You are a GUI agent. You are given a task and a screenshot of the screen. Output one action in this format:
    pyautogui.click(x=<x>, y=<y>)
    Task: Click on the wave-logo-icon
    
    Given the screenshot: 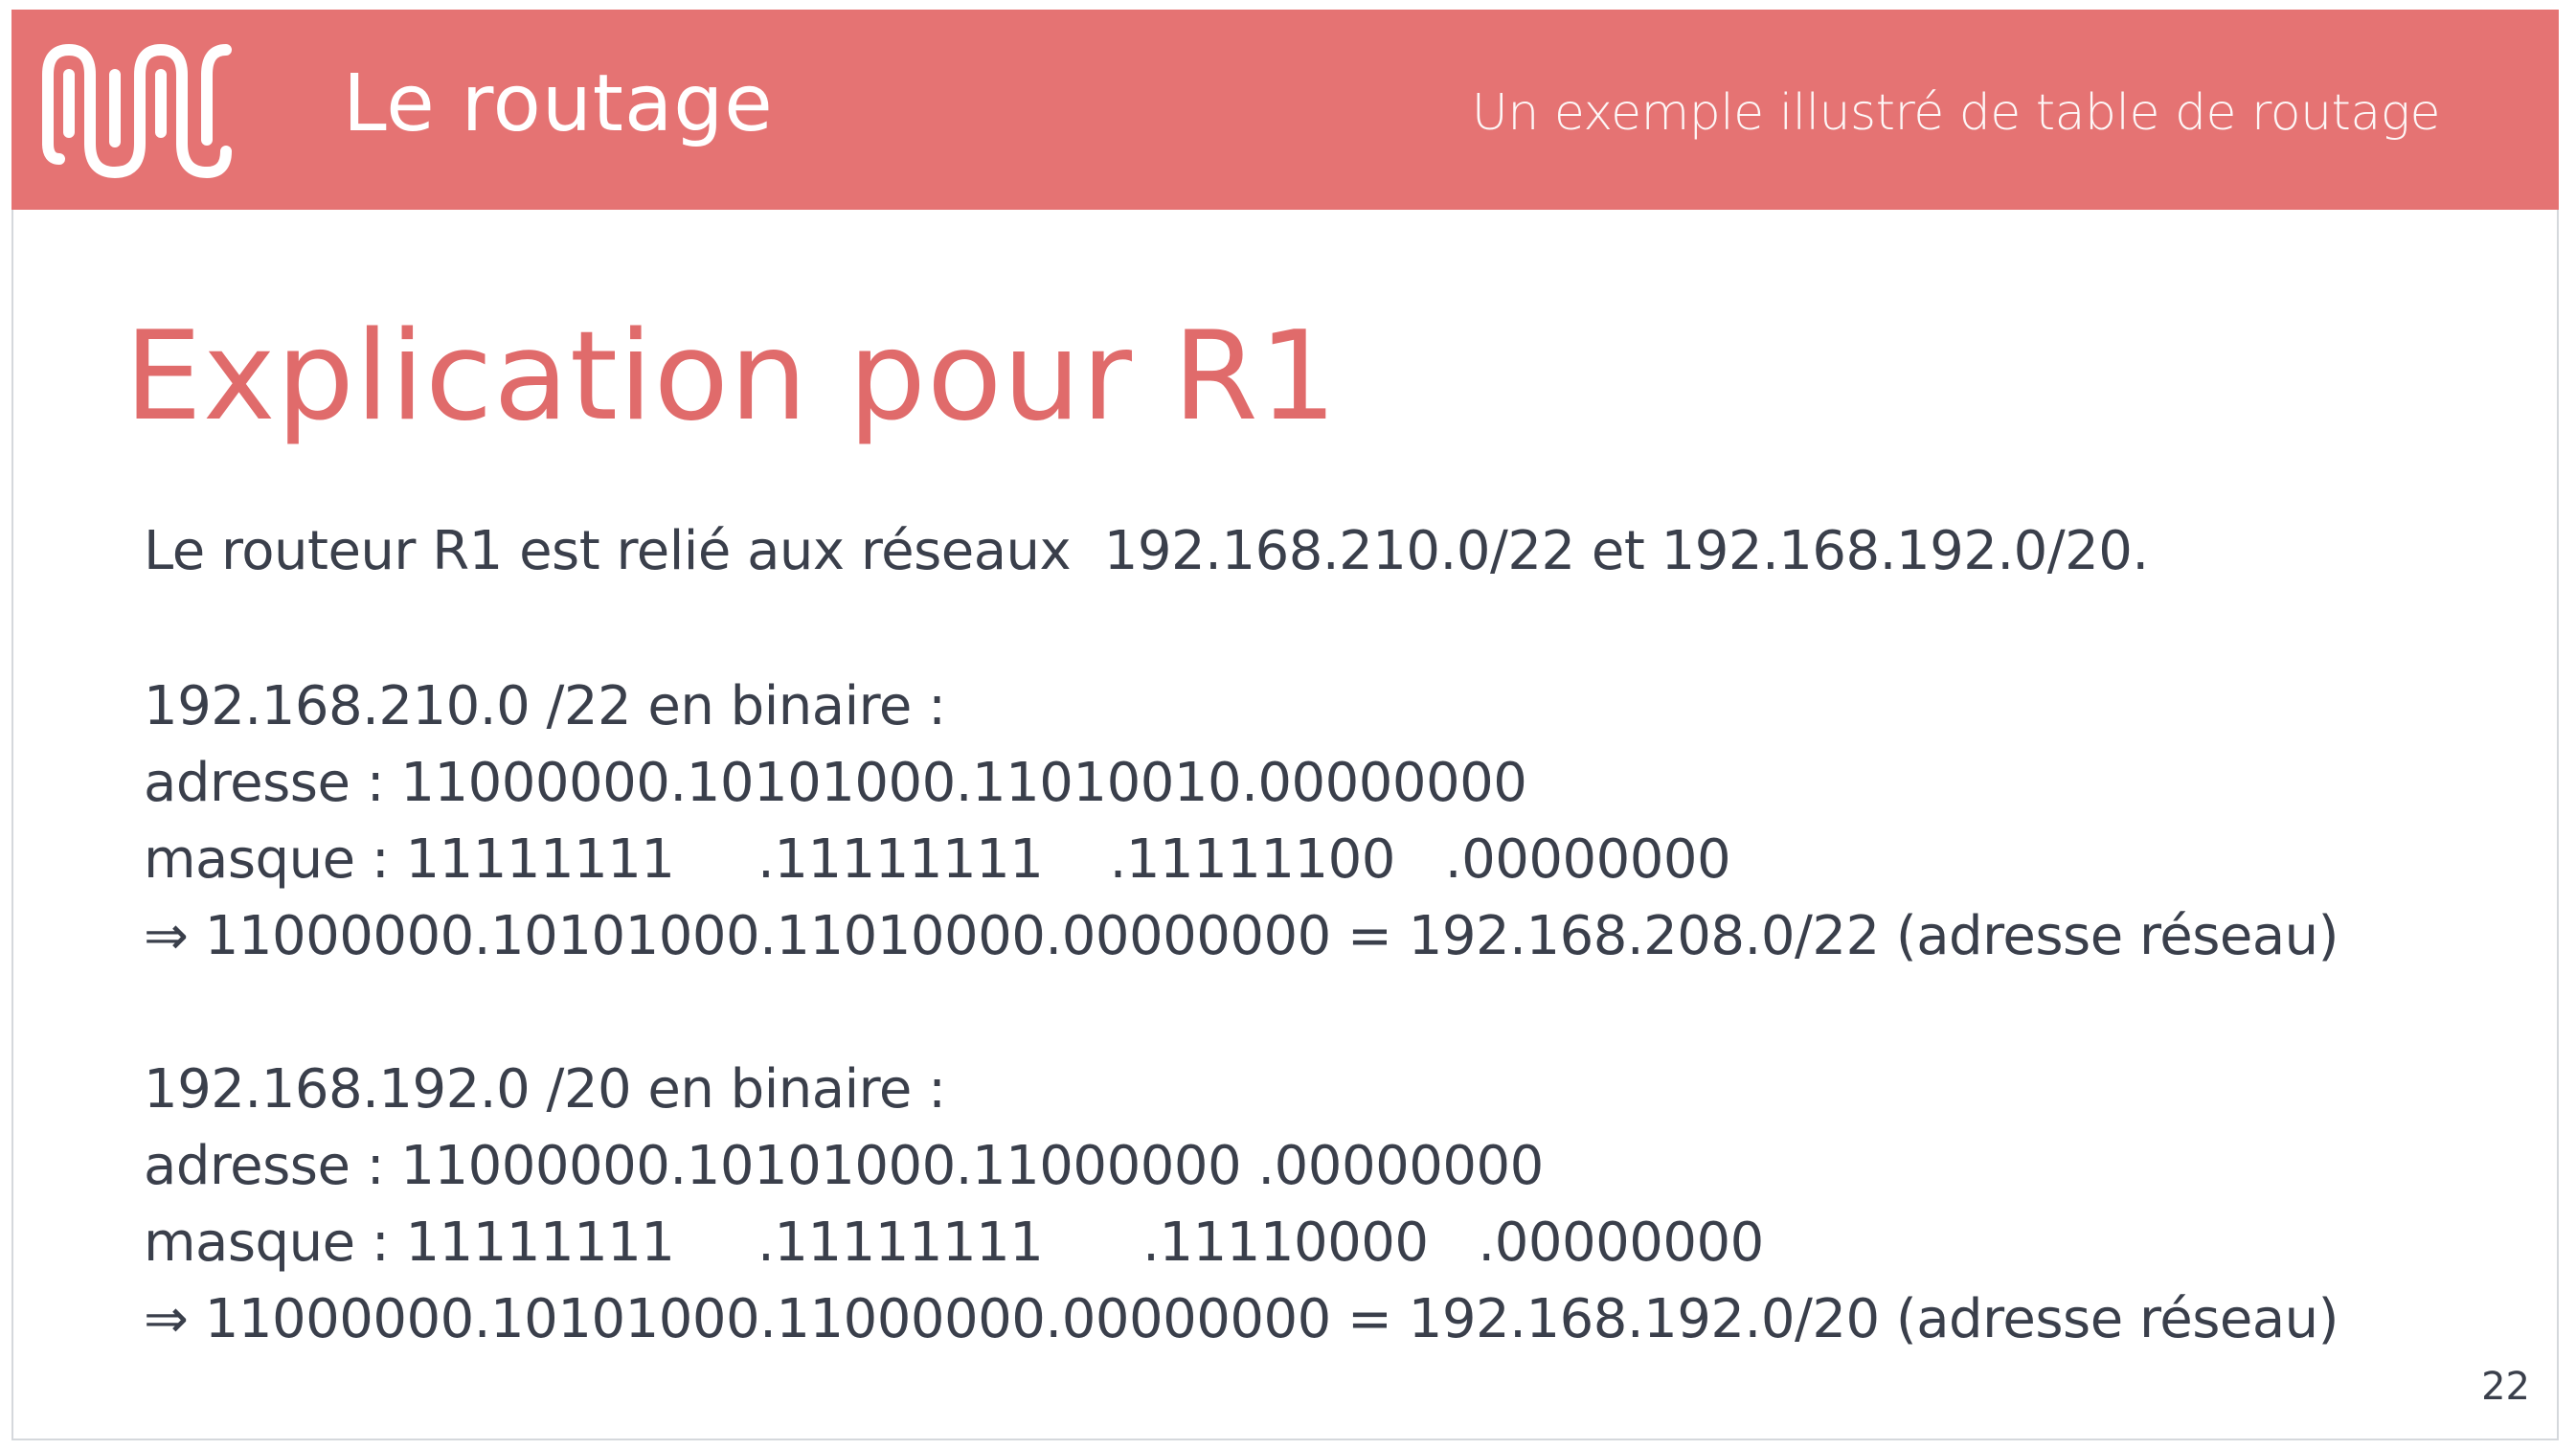 What is the action you would take?
    pyautogui.click(x=137, y=111)
    